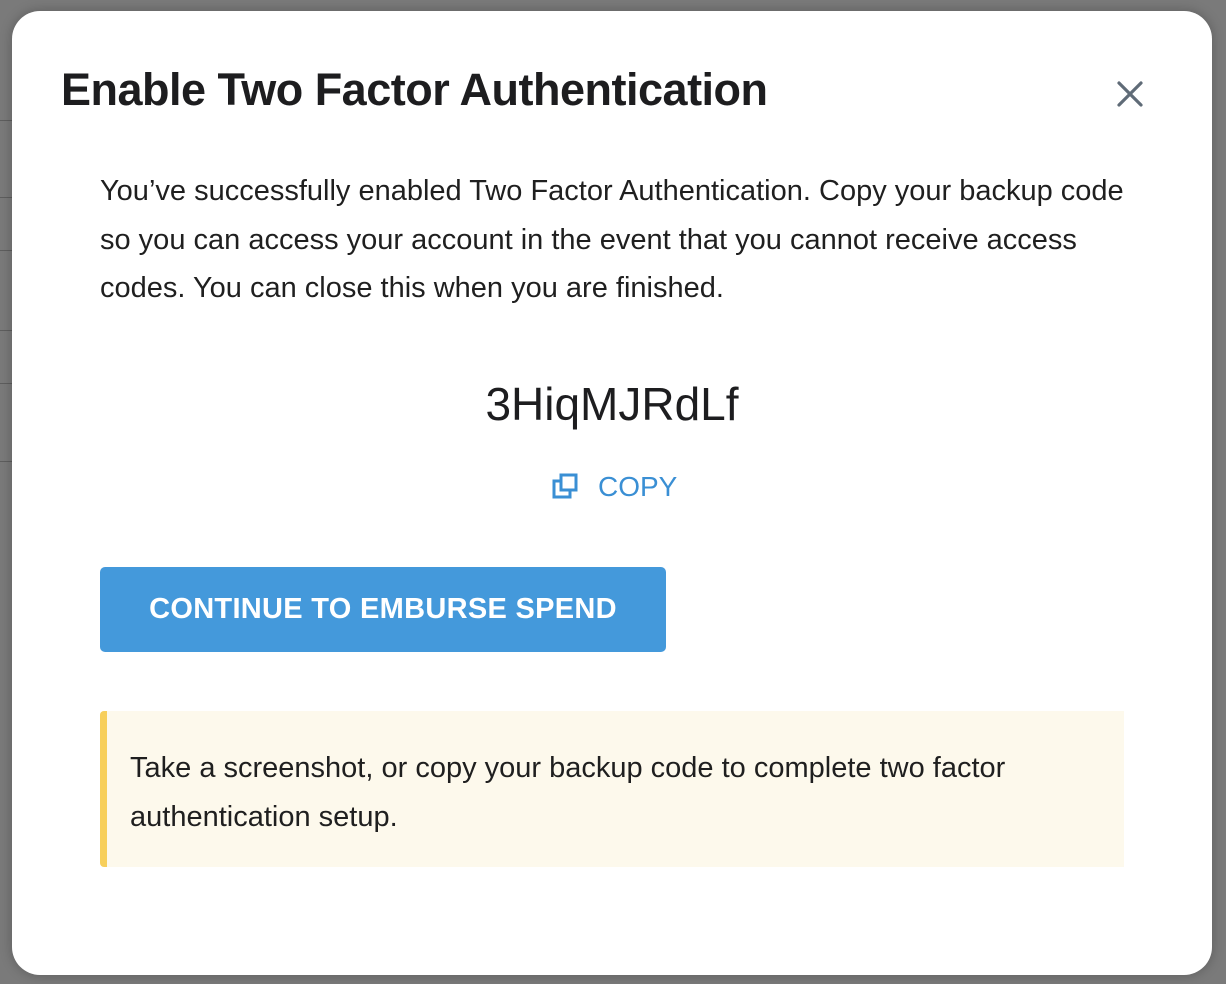 This screenshot has width=1226, height=984. I want to click on copy-label: COPY, so click(638, 486).